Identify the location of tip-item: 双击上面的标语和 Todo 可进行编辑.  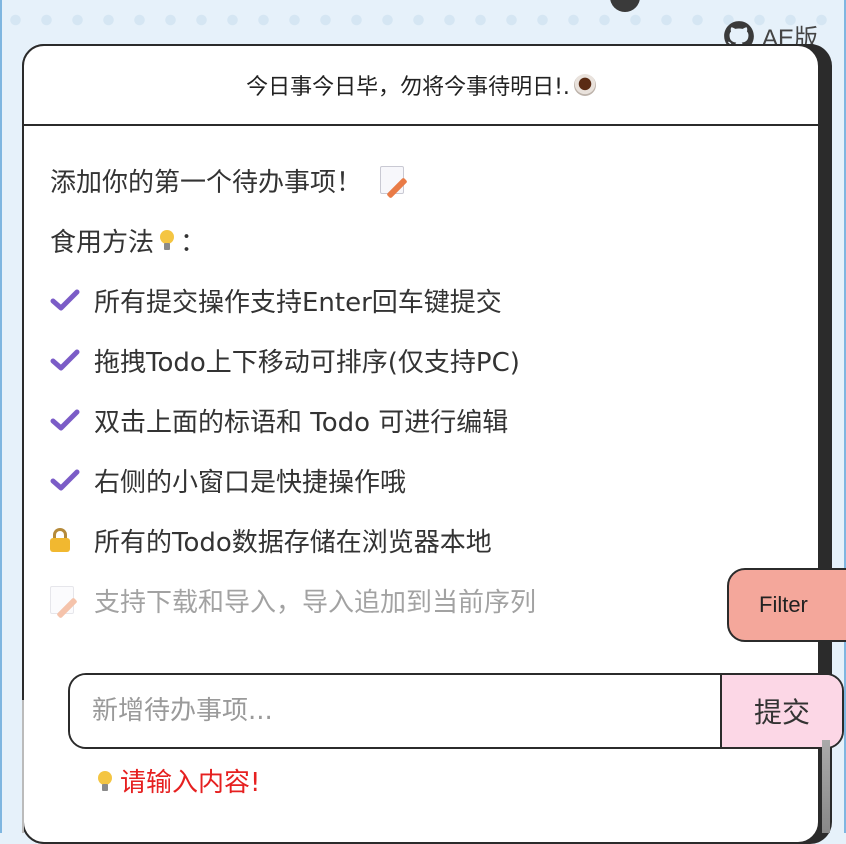
(428, 420).